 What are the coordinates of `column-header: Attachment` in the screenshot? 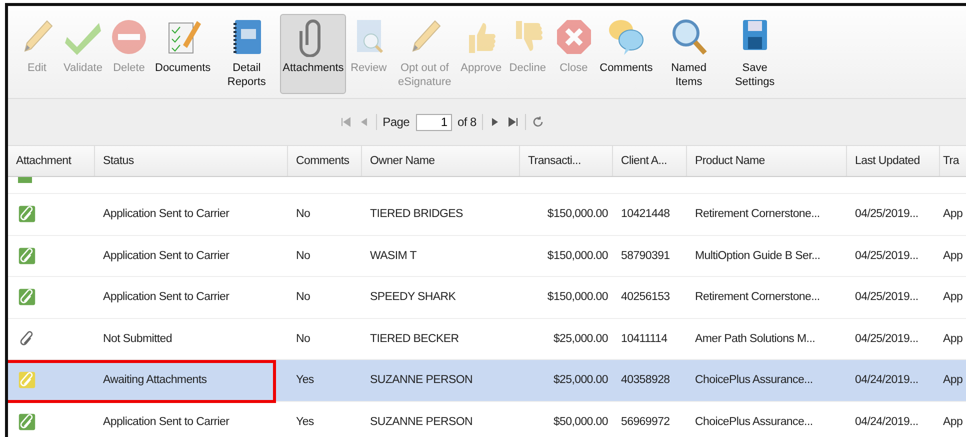 It's located at (51, 161).